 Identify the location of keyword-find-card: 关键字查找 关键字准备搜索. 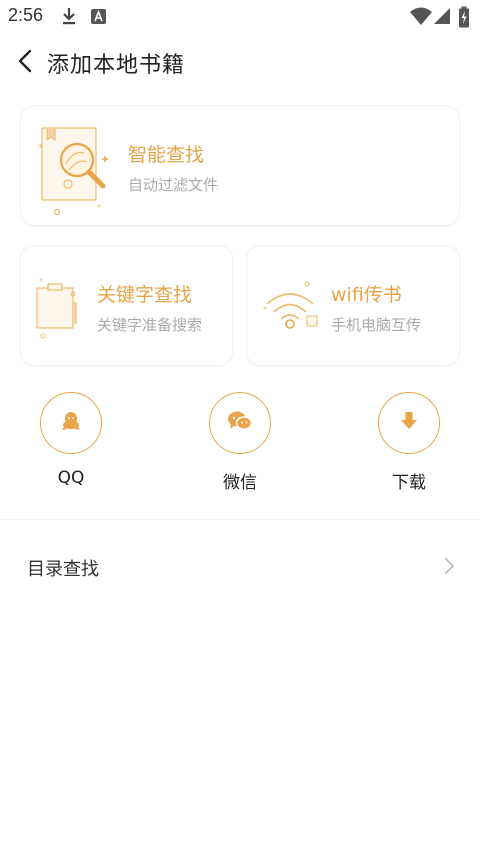
(126, 305).